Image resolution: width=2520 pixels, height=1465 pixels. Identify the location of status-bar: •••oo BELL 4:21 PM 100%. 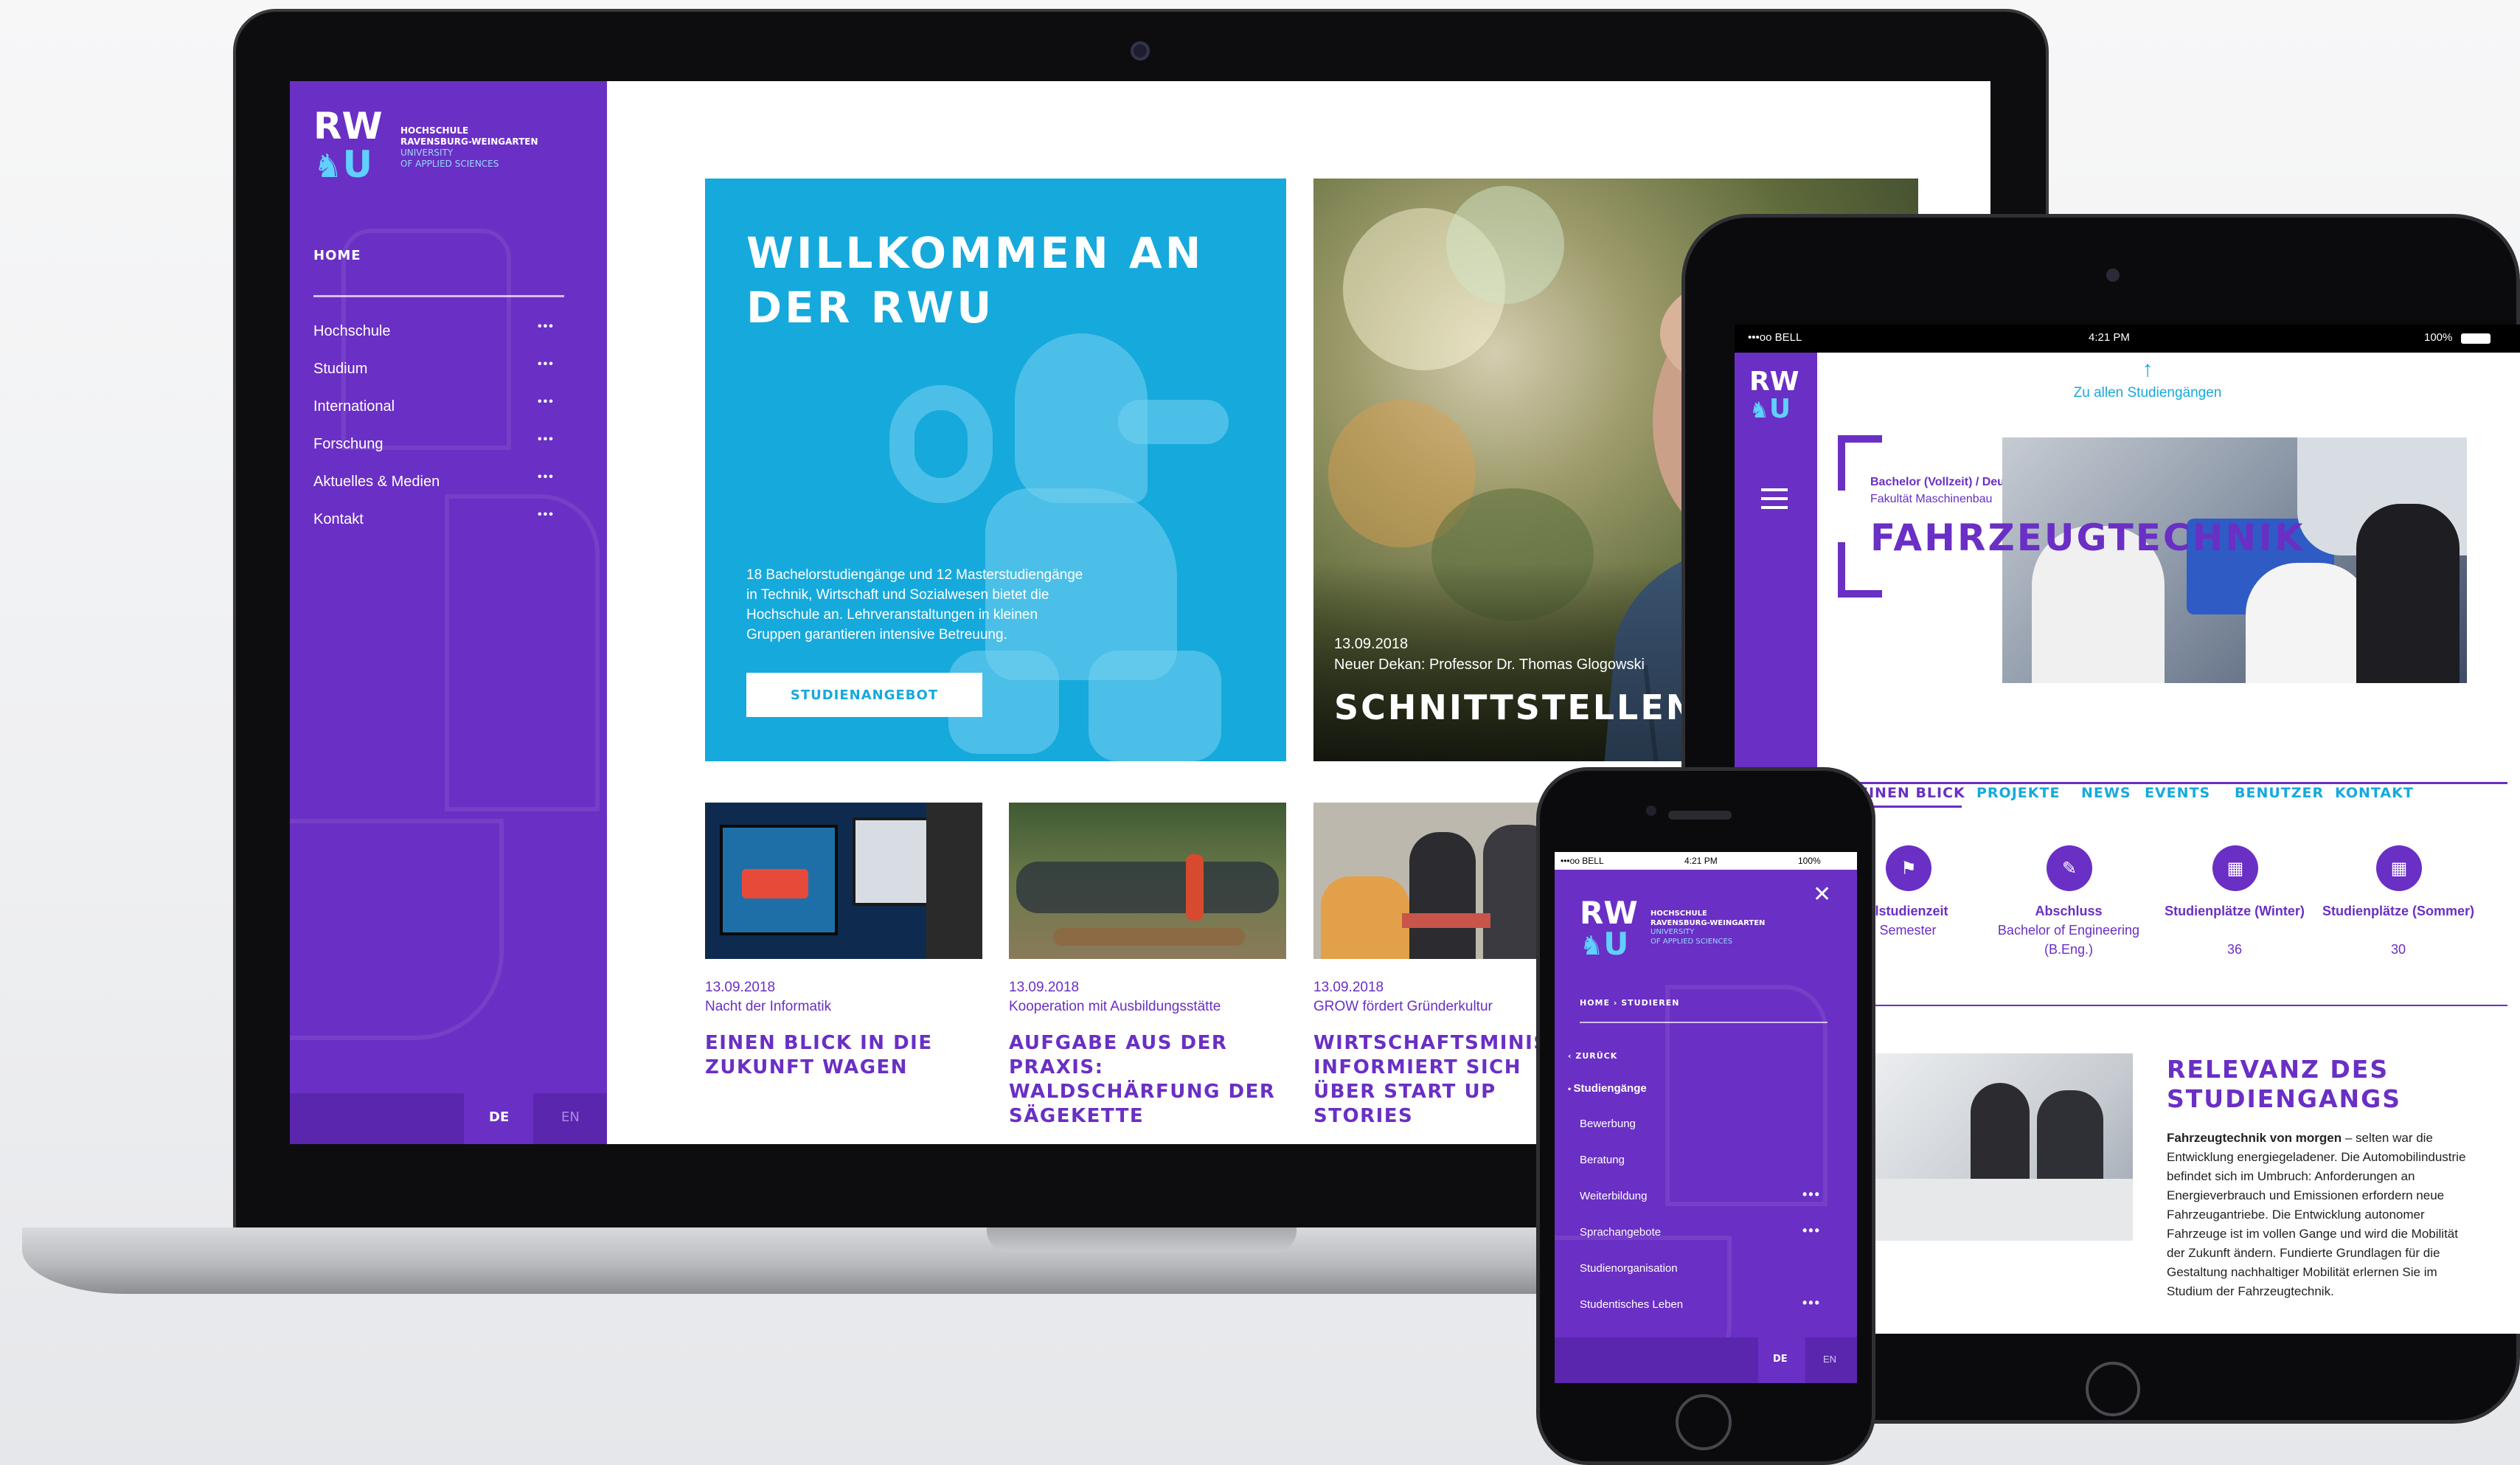
(1706, 861).